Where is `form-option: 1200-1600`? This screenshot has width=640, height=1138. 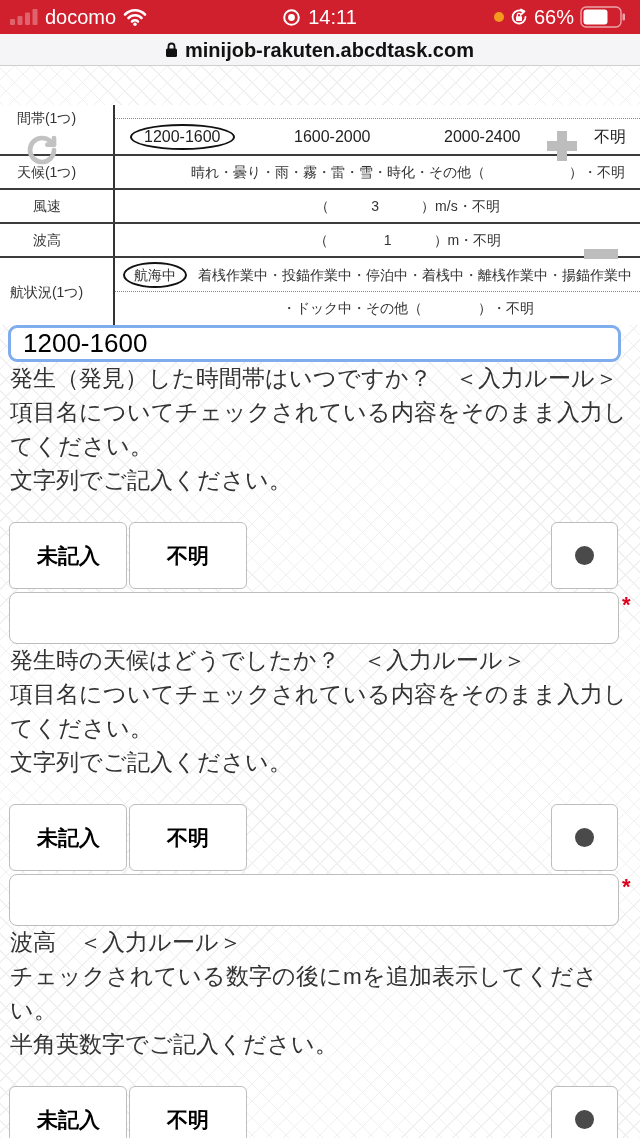
form-option: 1200-1600 is located at coordinates (182, 136).